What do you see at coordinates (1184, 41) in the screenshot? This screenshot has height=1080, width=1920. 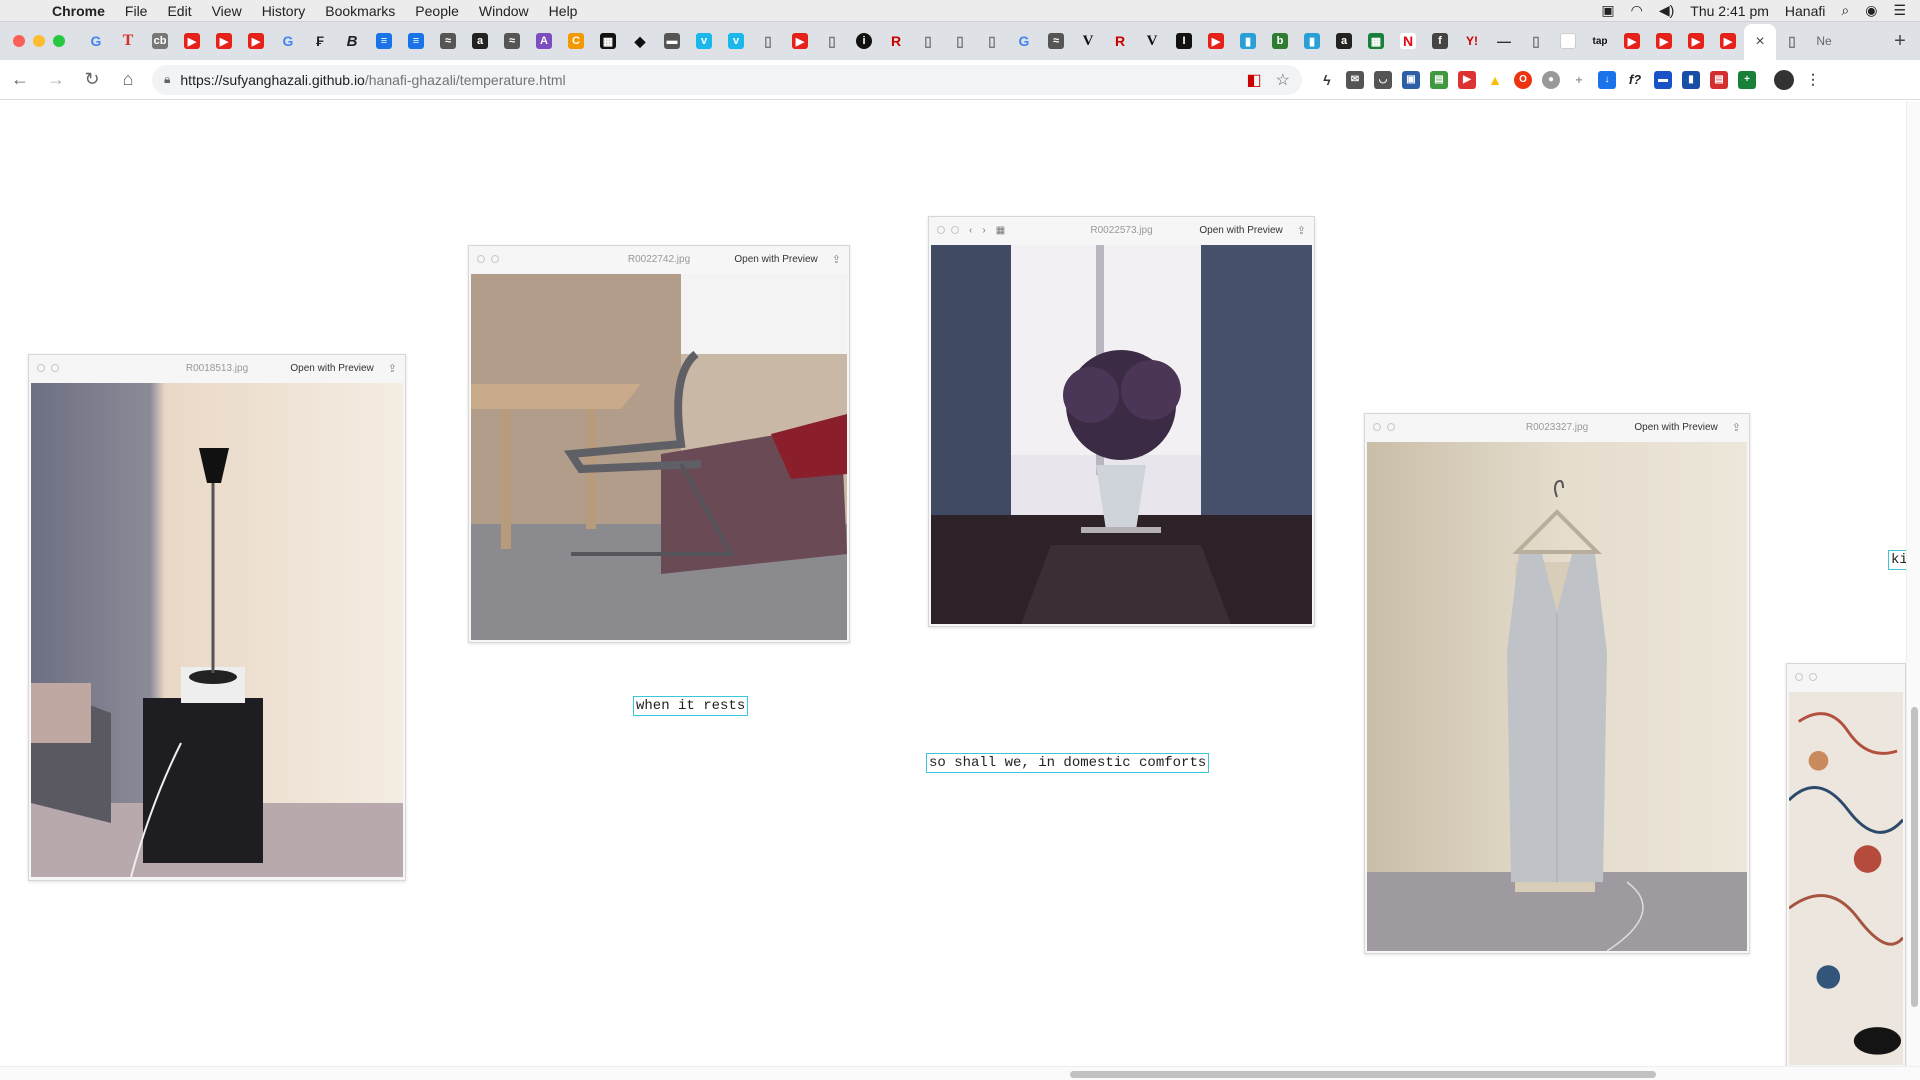 I see `tab-i-black: I` at bounding box center [1184, 41].